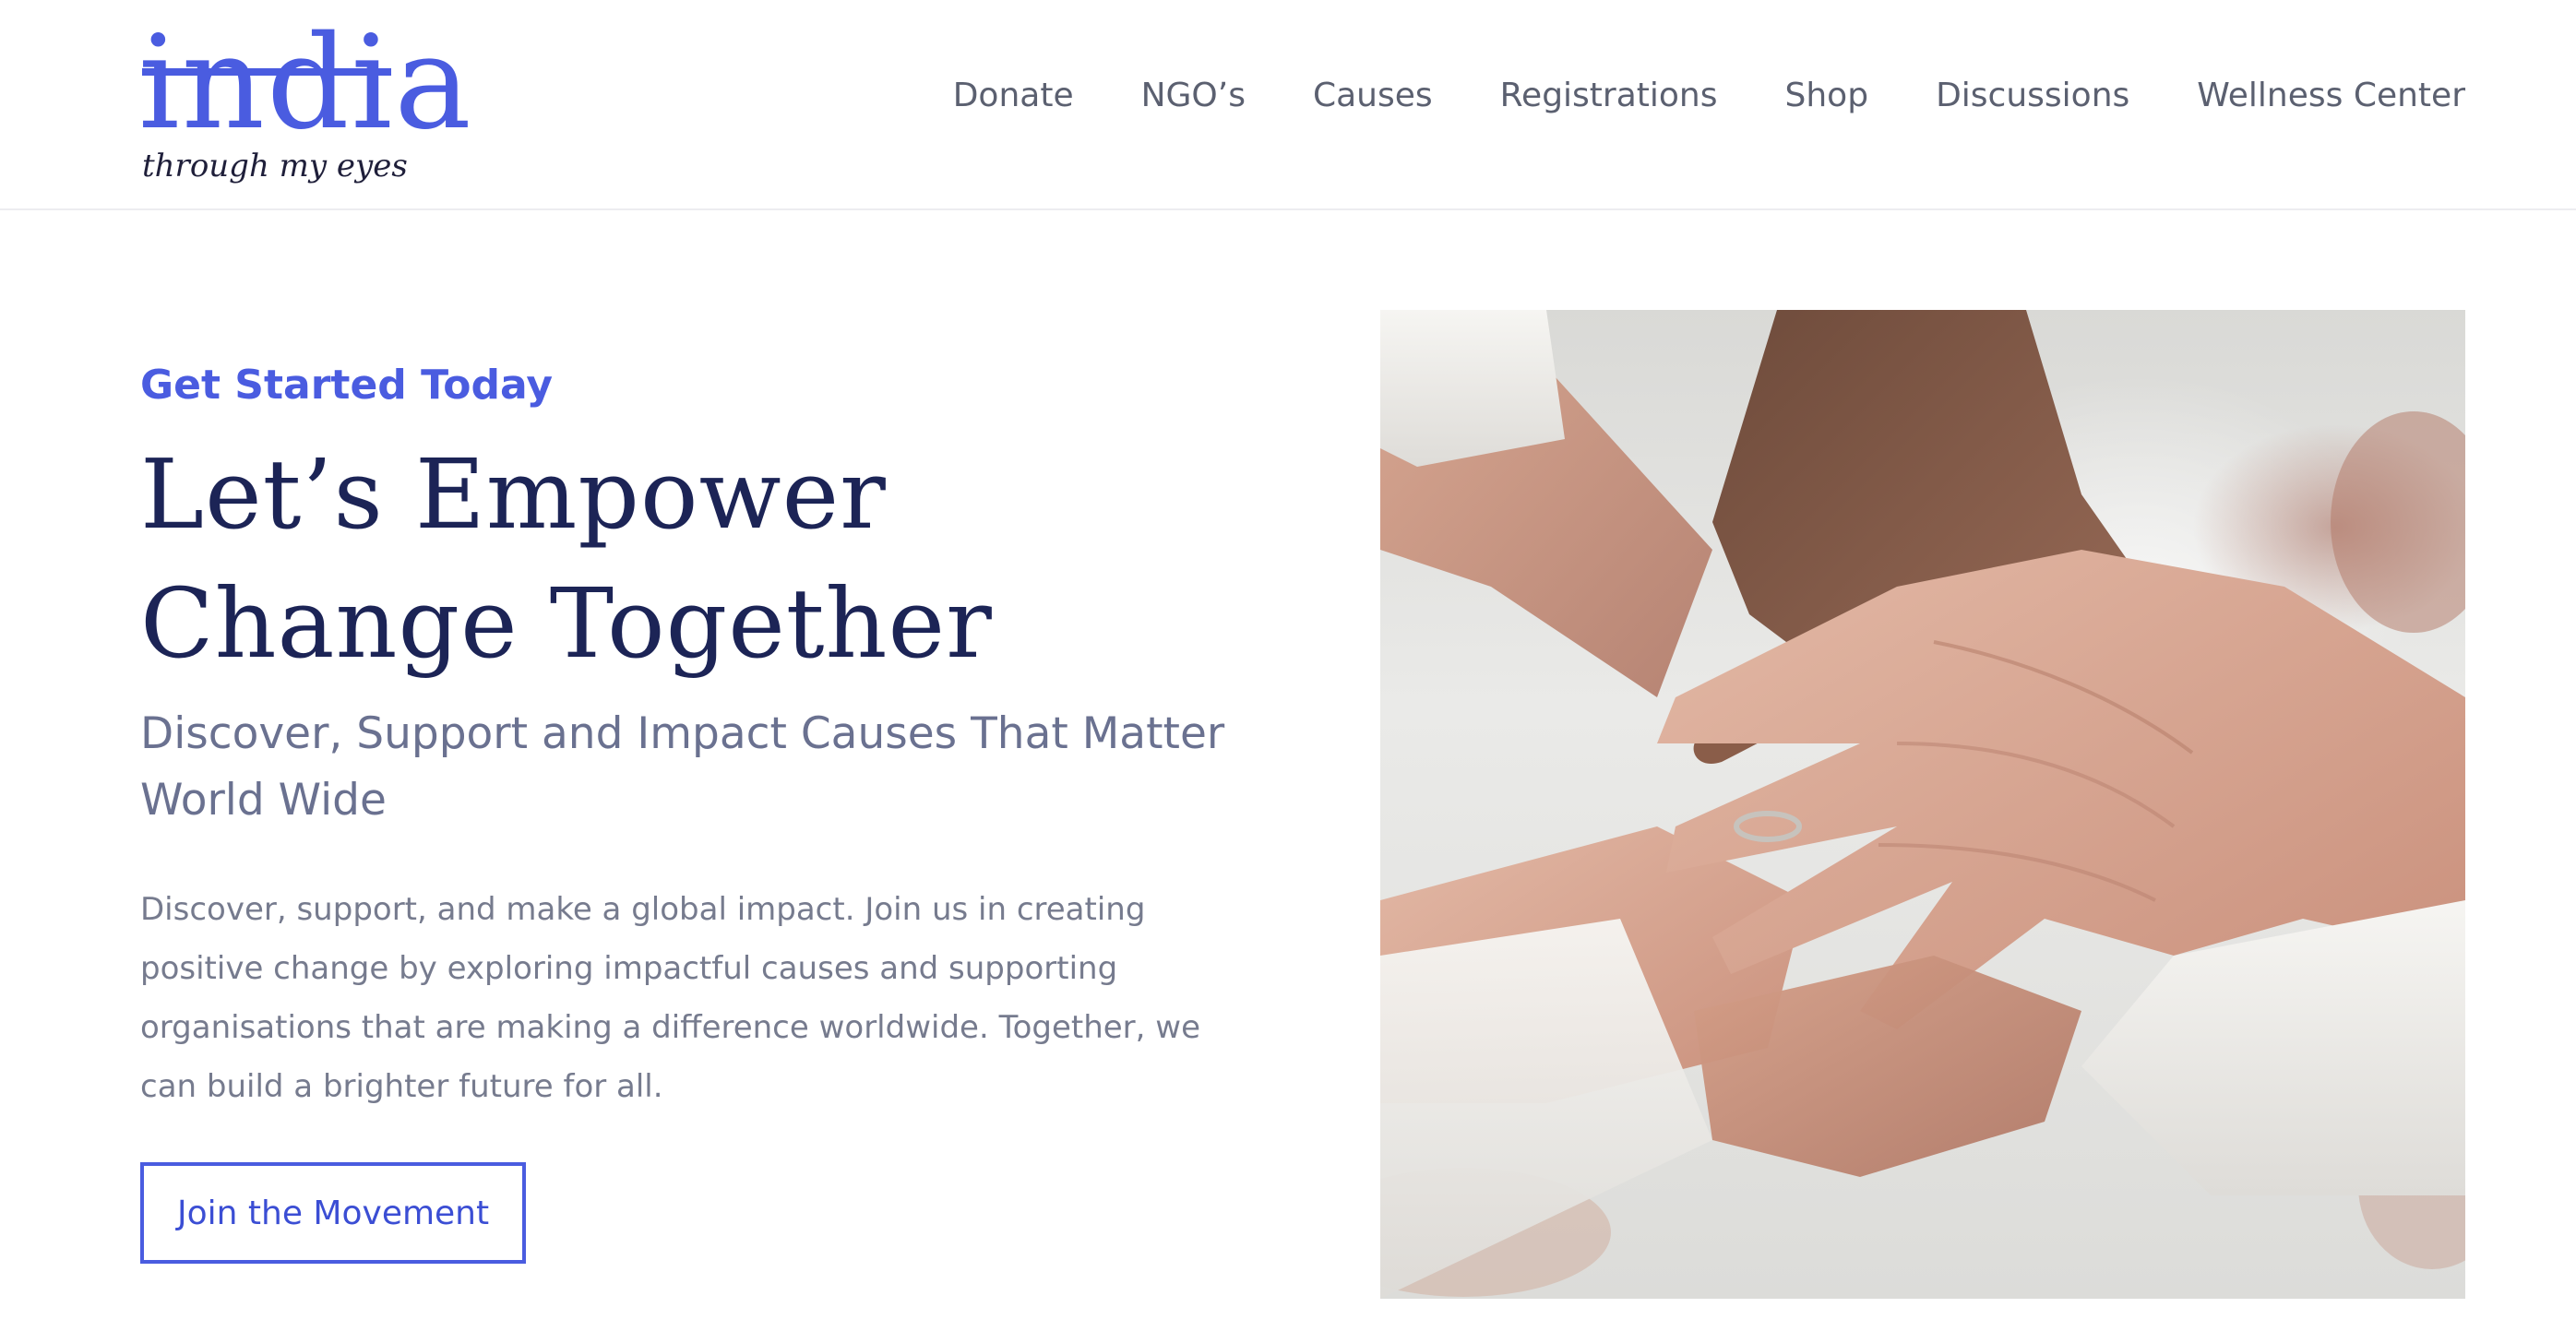 The width and height of the screenshot is (2576, 1343). Describe the element at coordinates (2032, 96) in the screenshot. I see `nav-discussions: Discussions` at that location.